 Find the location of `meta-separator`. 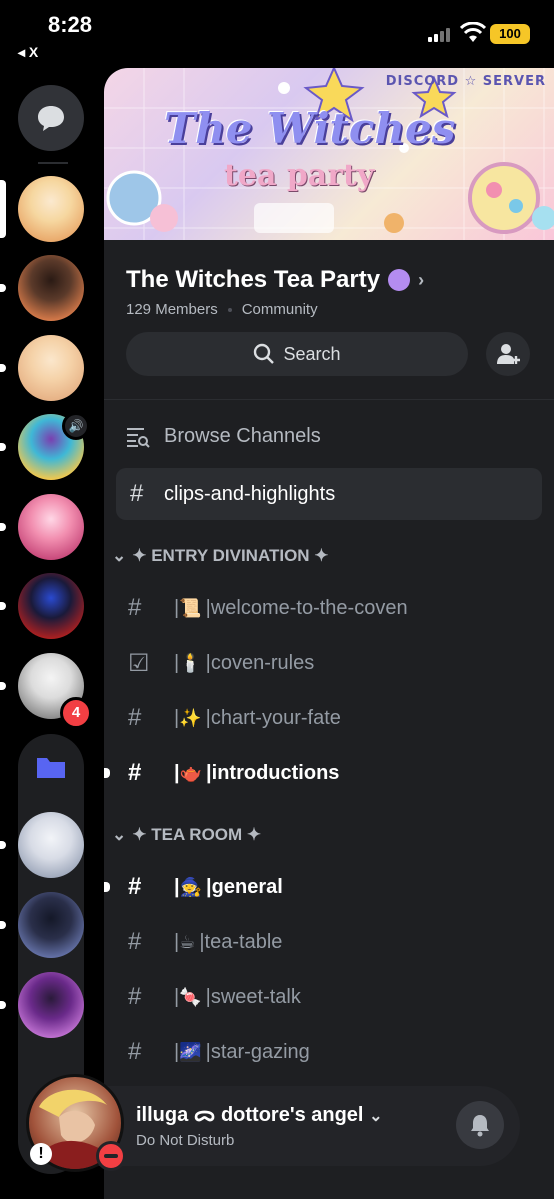

meta-separator is located at coordinates (229, 310).